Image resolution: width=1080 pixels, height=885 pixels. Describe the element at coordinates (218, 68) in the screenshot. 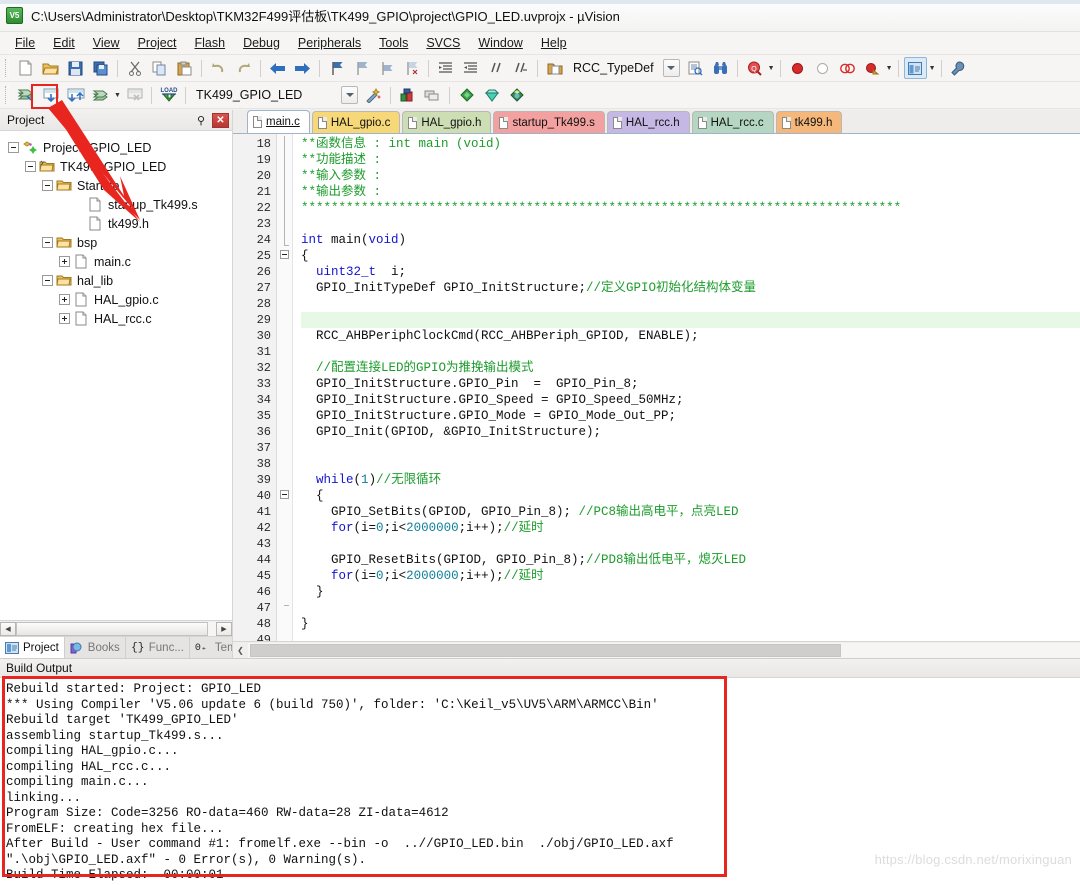

I see `undo-icon` at that location.